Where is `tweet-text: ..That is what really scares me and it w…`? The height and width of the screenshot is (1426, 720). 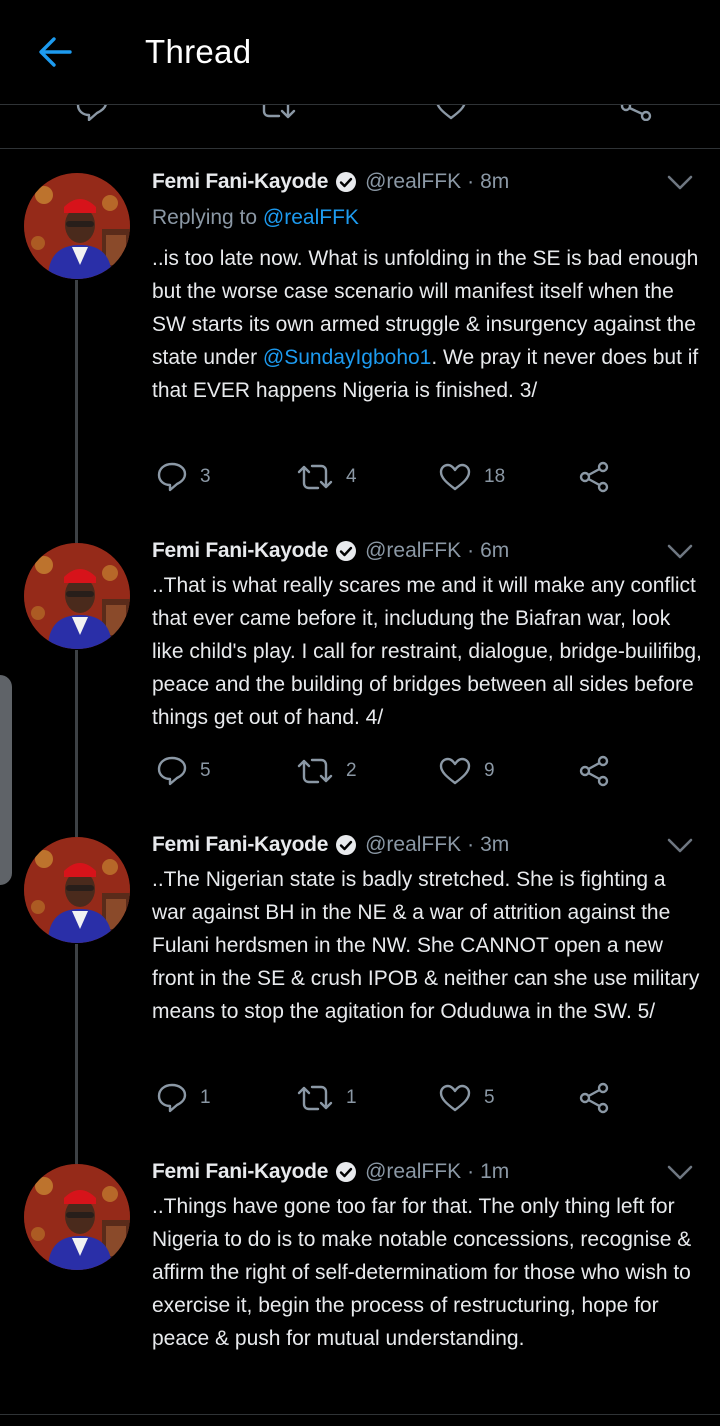 tweet-text: ..That is what really scares me and it w… is located at coordinates (427, 651).